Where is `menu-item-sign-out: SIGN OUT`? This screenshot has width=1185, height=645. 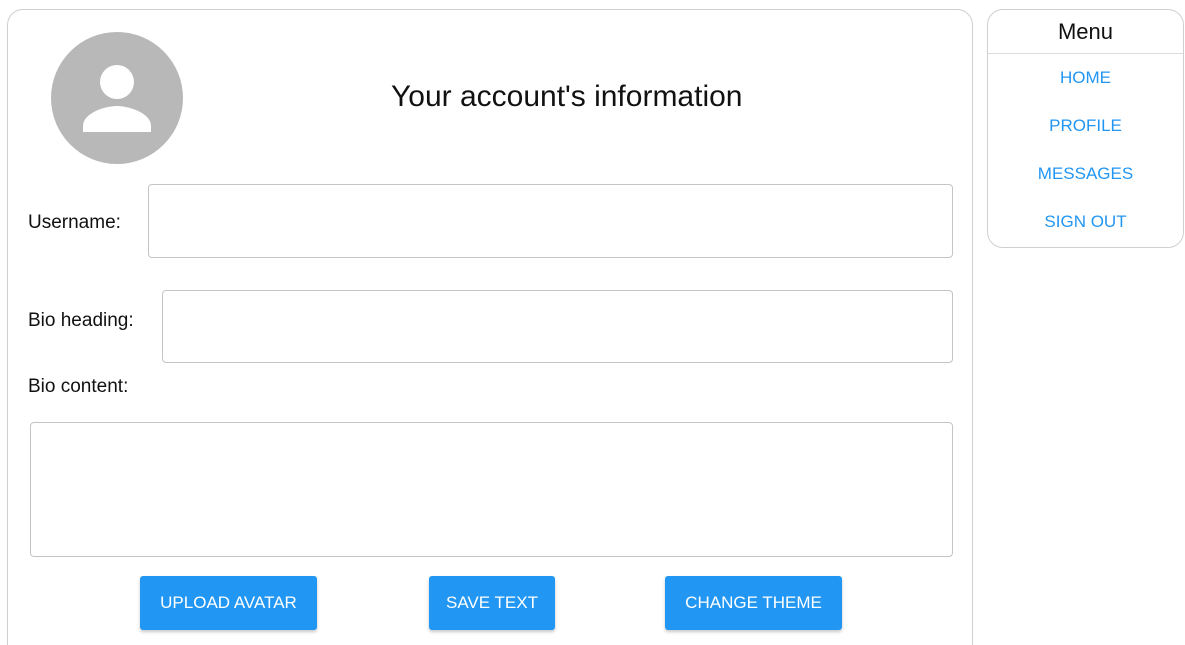 menu-item-sign-out: SIGN OUT is located at coordinates (1085, 222).